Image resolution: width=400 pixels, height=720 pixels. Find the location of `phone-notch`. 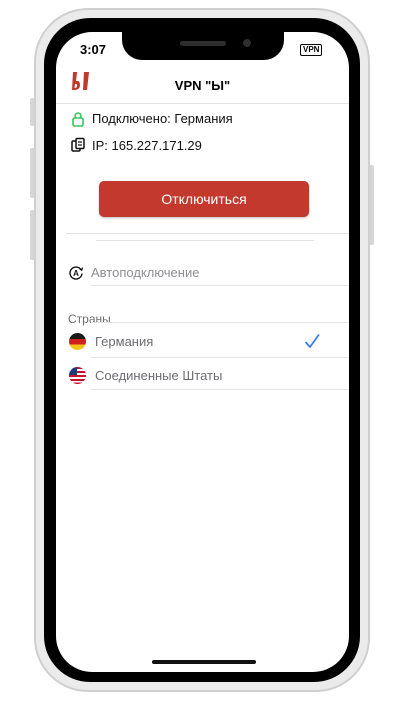

phone-notch is located at coordinates (203, 46).